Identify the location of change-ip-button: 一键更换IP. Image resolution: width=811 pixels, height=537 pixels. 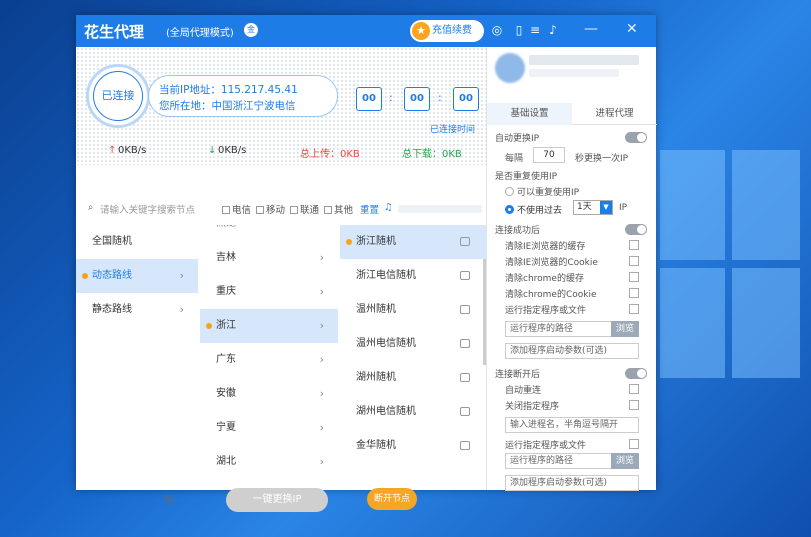
(277, 500).